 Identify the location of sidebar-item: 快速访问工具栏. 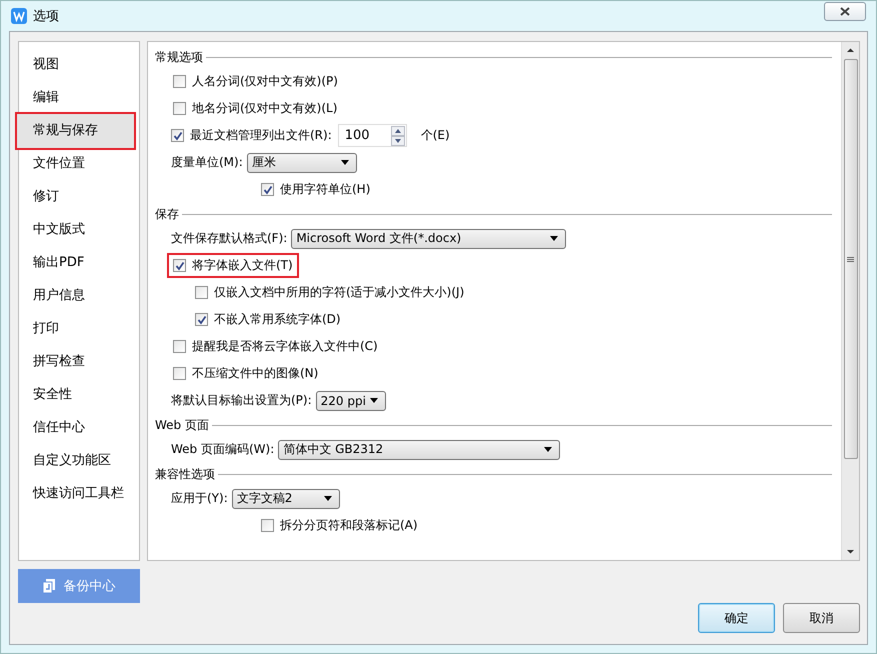
(75, 491).